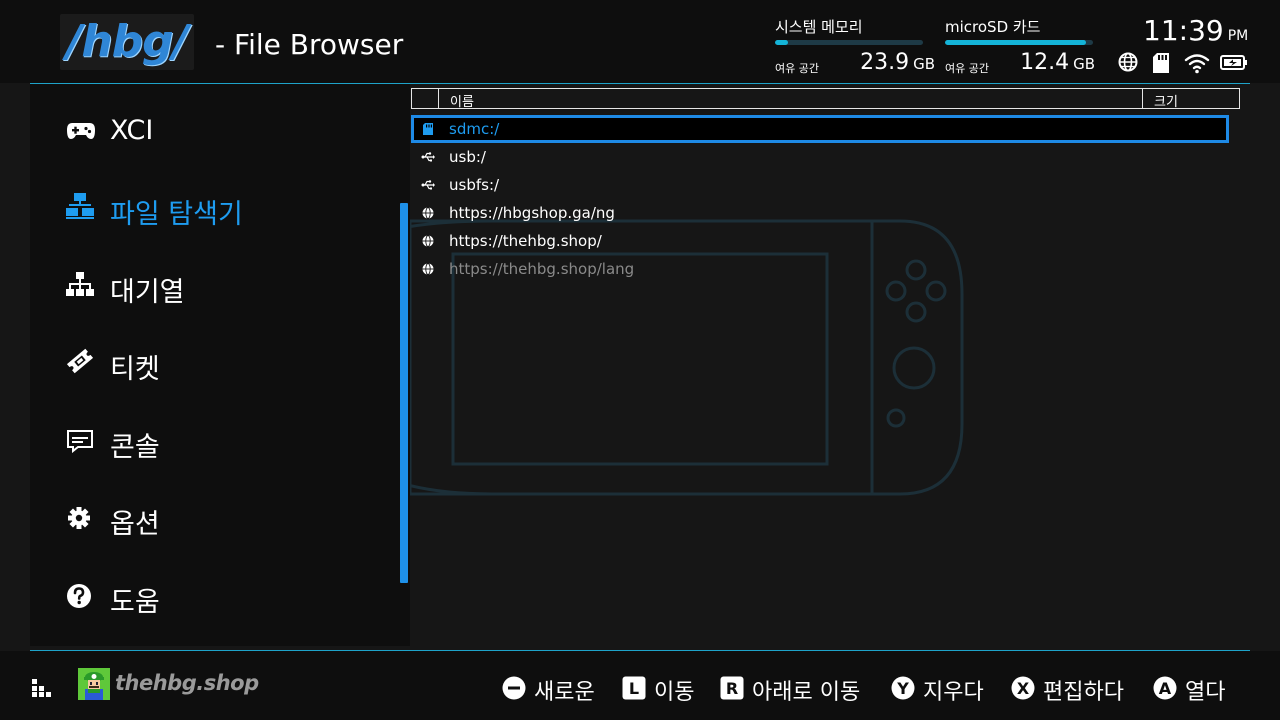  What do you see at coordinates (80, 441) in the screenshot?
I see `console-icon` at bounding box center [80, 441].